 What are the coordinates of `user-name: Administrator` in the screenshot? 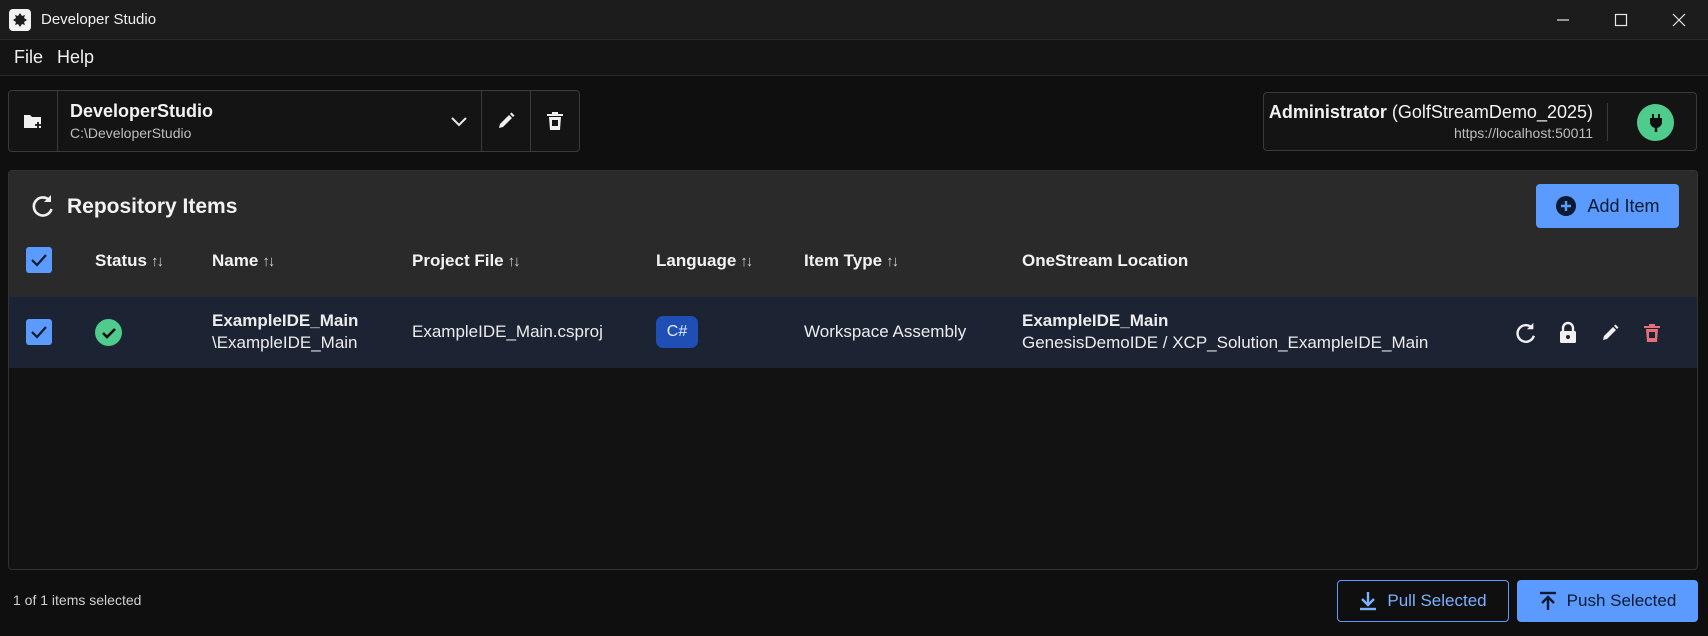 It's located at (1327, 112).